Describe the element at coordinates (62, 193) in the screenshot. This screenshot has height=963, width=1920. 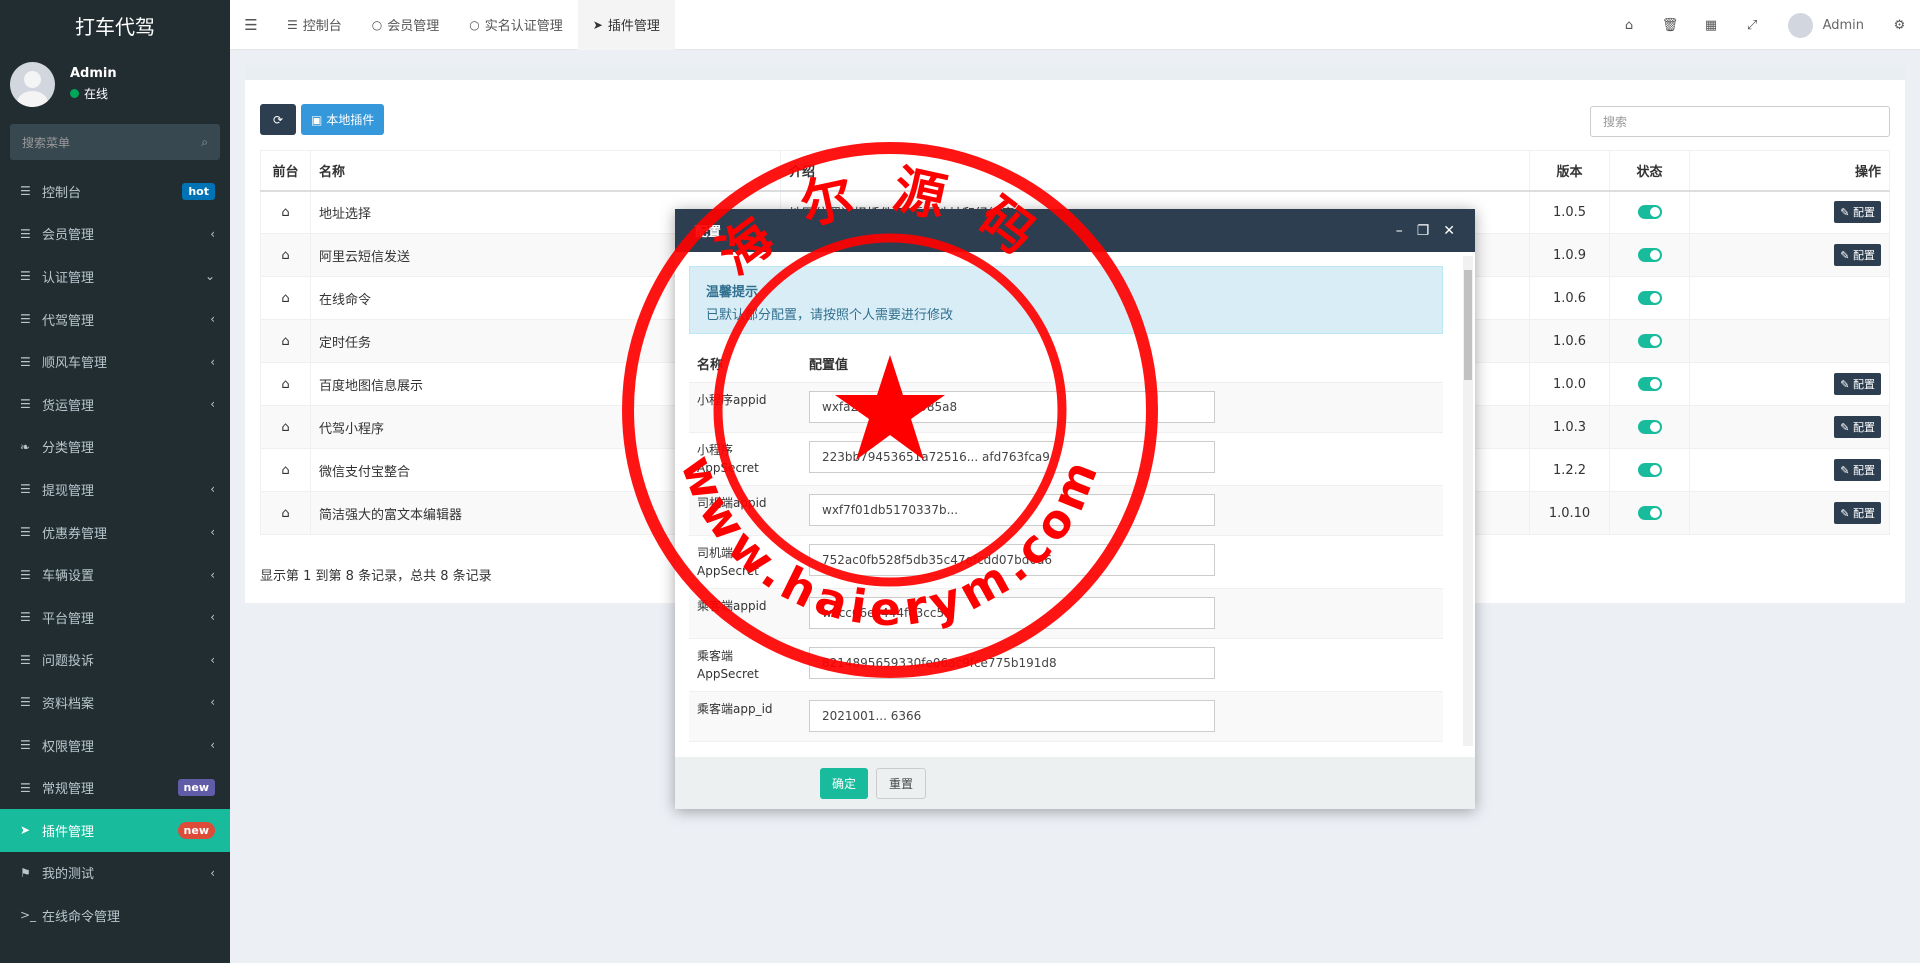
I see `sidebar-item-label: 控制台` at that location.